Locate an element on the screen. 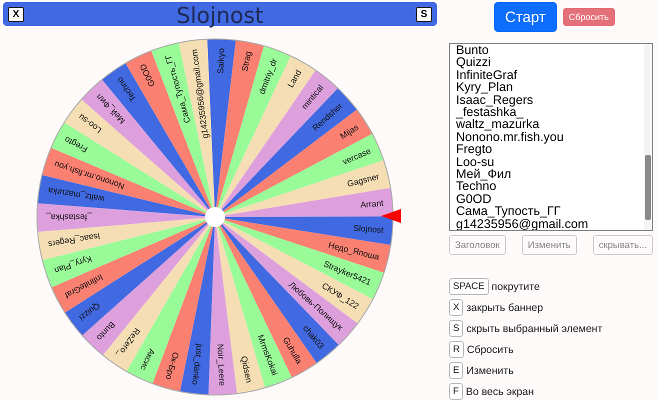 This screenshot has width=657, height=400. segment-label: Noir_Leere is located at coordinates (222, 365).